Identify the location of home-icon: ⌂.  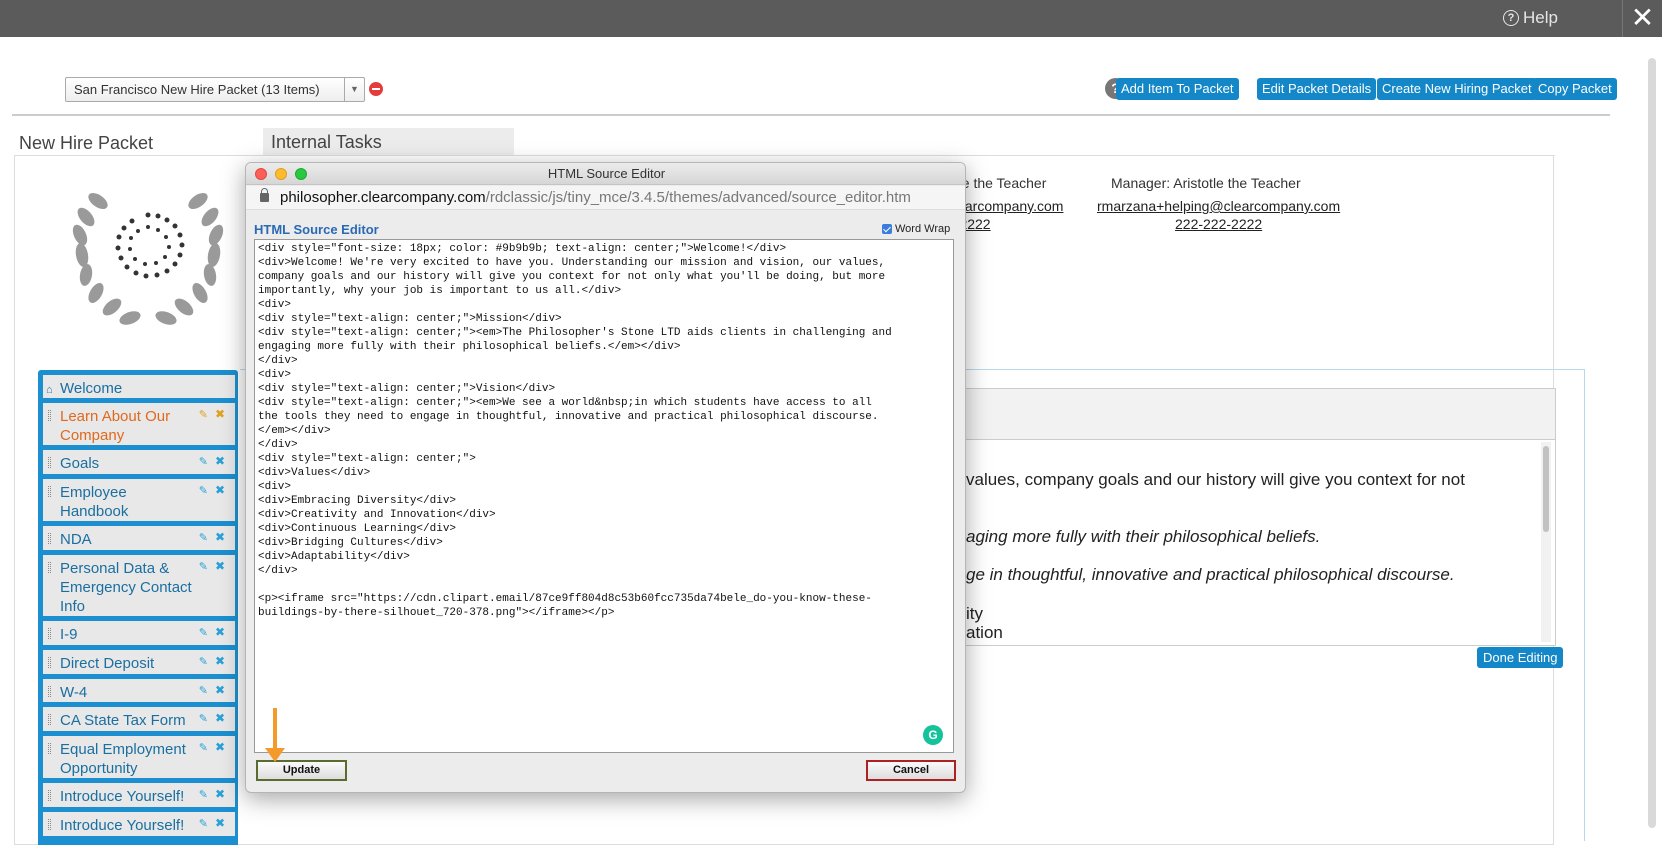
(49, 390).